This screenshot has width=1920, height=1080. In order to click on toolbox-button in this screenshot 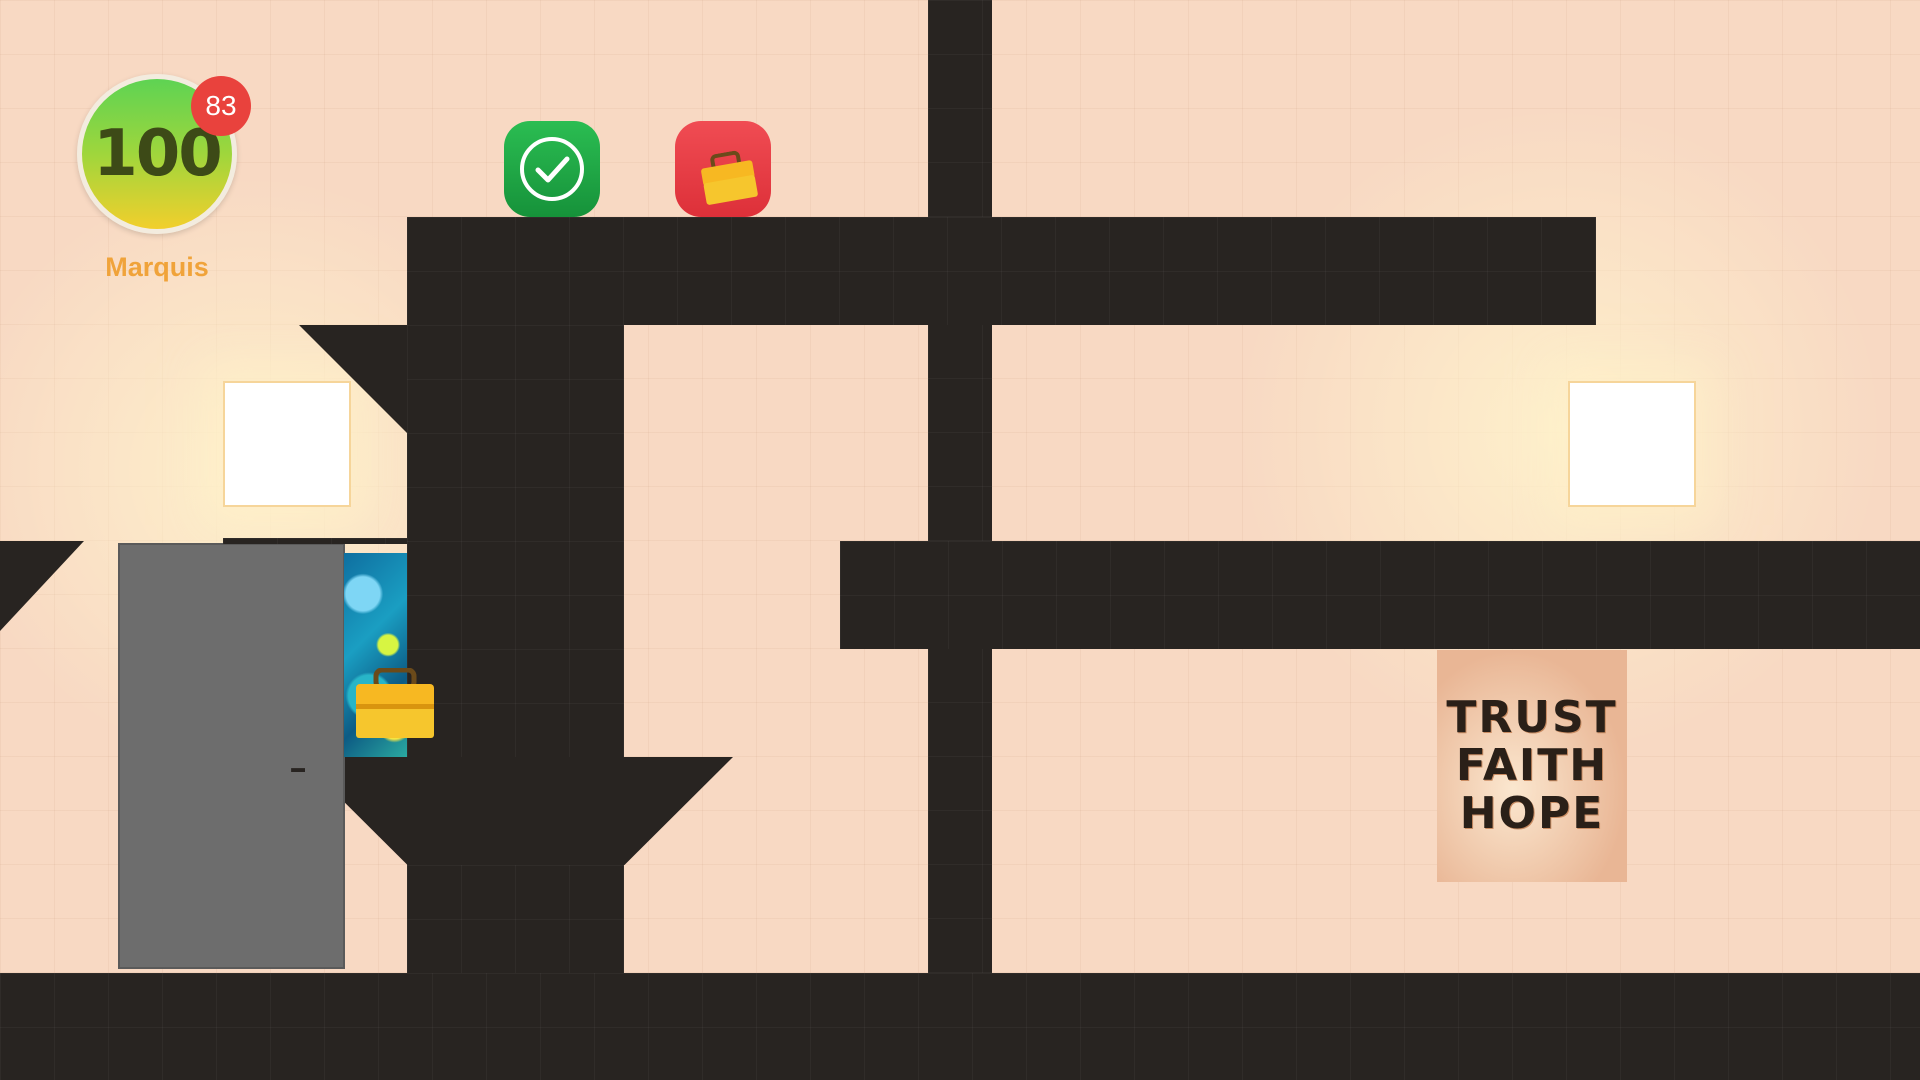, I will do `click(723, 169)`.